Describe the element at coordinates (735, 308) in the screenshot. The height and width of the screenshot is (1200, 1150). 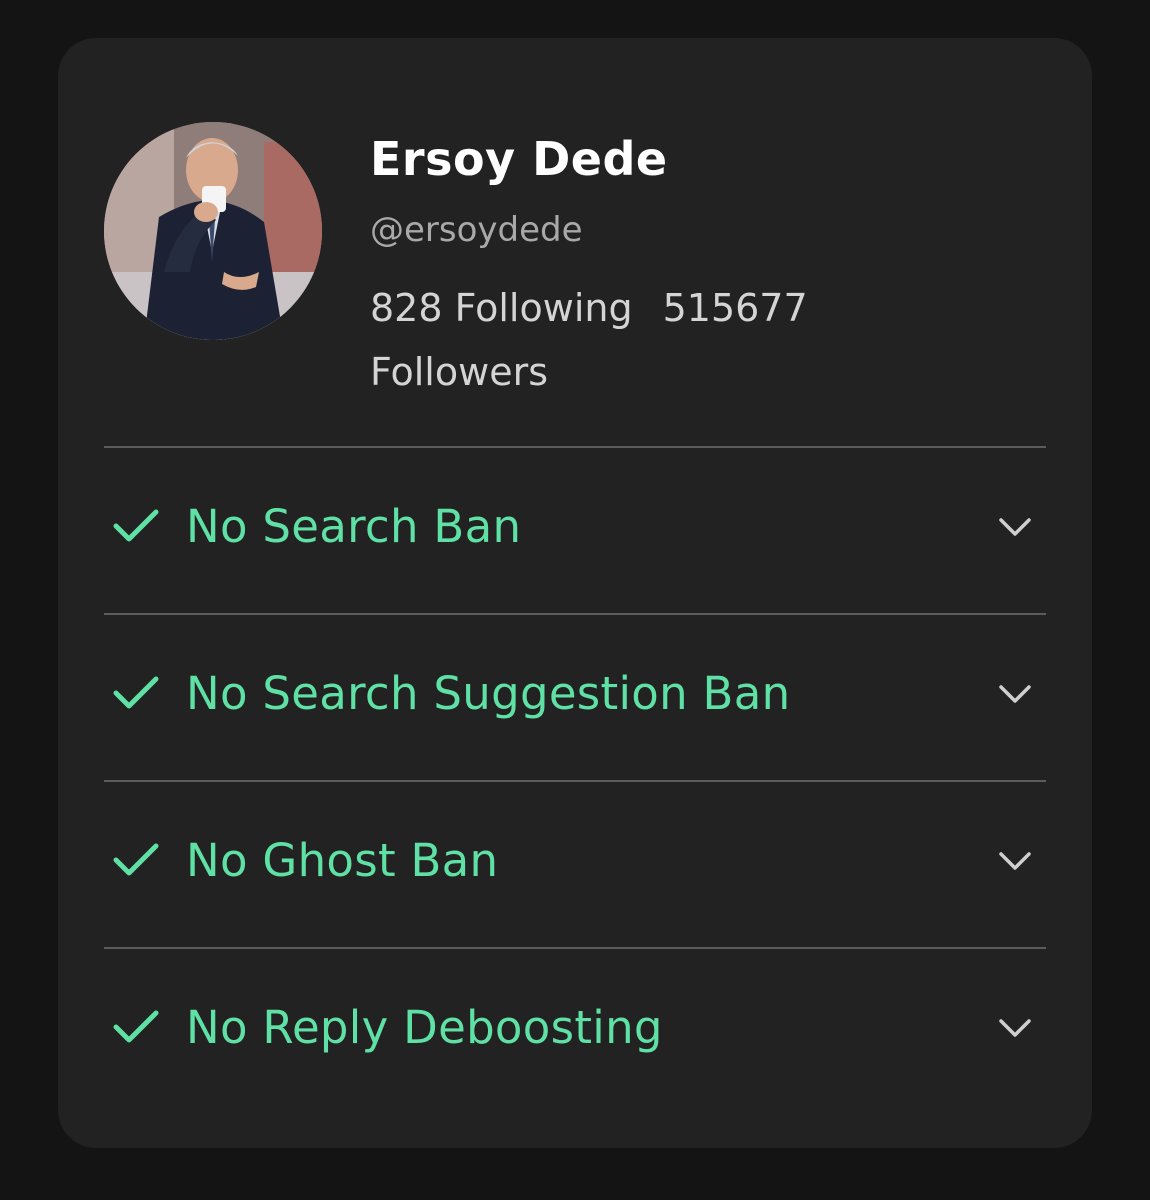
I see `followers-count: 515677` at that location.